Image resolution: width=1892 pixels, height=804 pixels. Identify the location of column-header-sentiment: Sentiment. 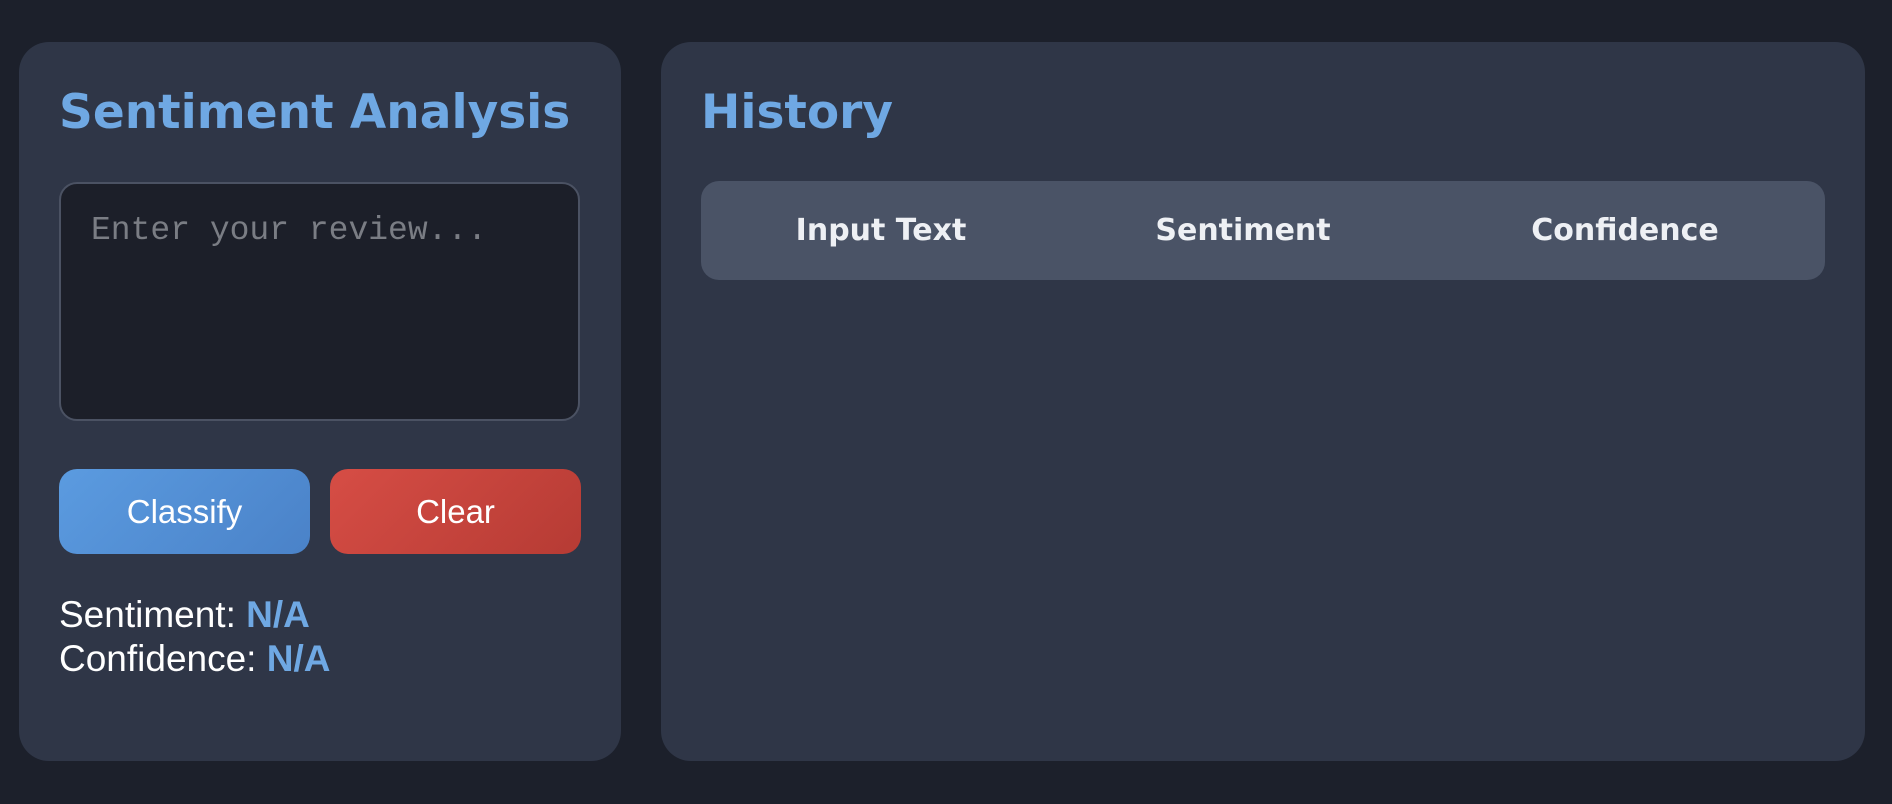
(1243, 230).